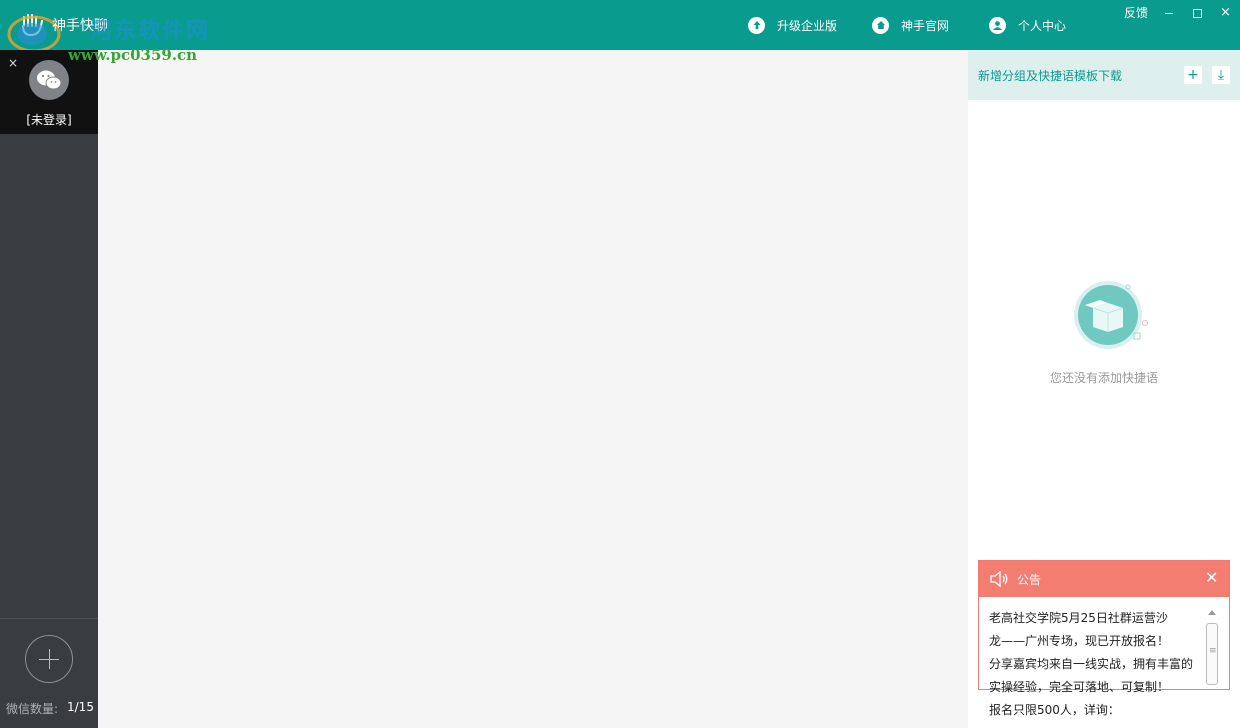  Describe the element at coordinates (13, 63) in the screenshot. I see `account-close-button: ×` at that location.